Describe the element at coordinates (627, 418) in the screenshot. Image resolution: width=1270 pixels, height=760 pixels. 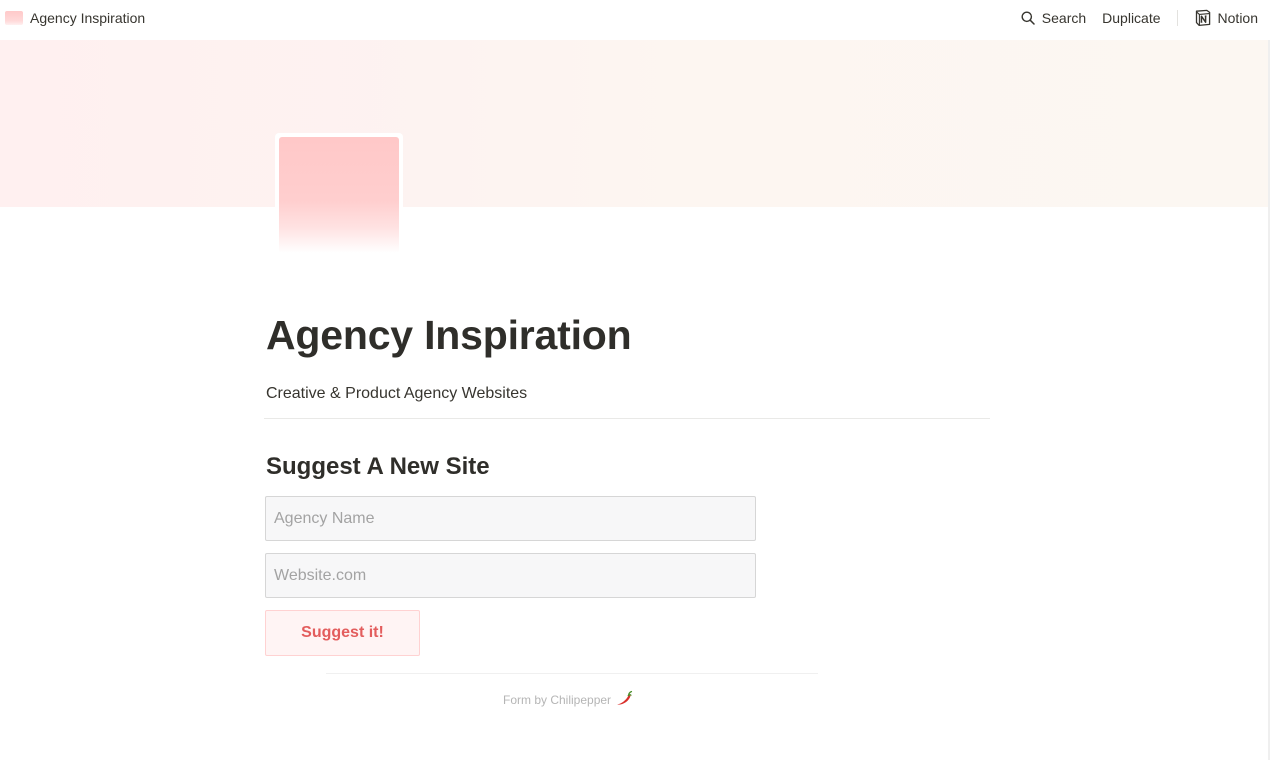
I see `divider` at that location.